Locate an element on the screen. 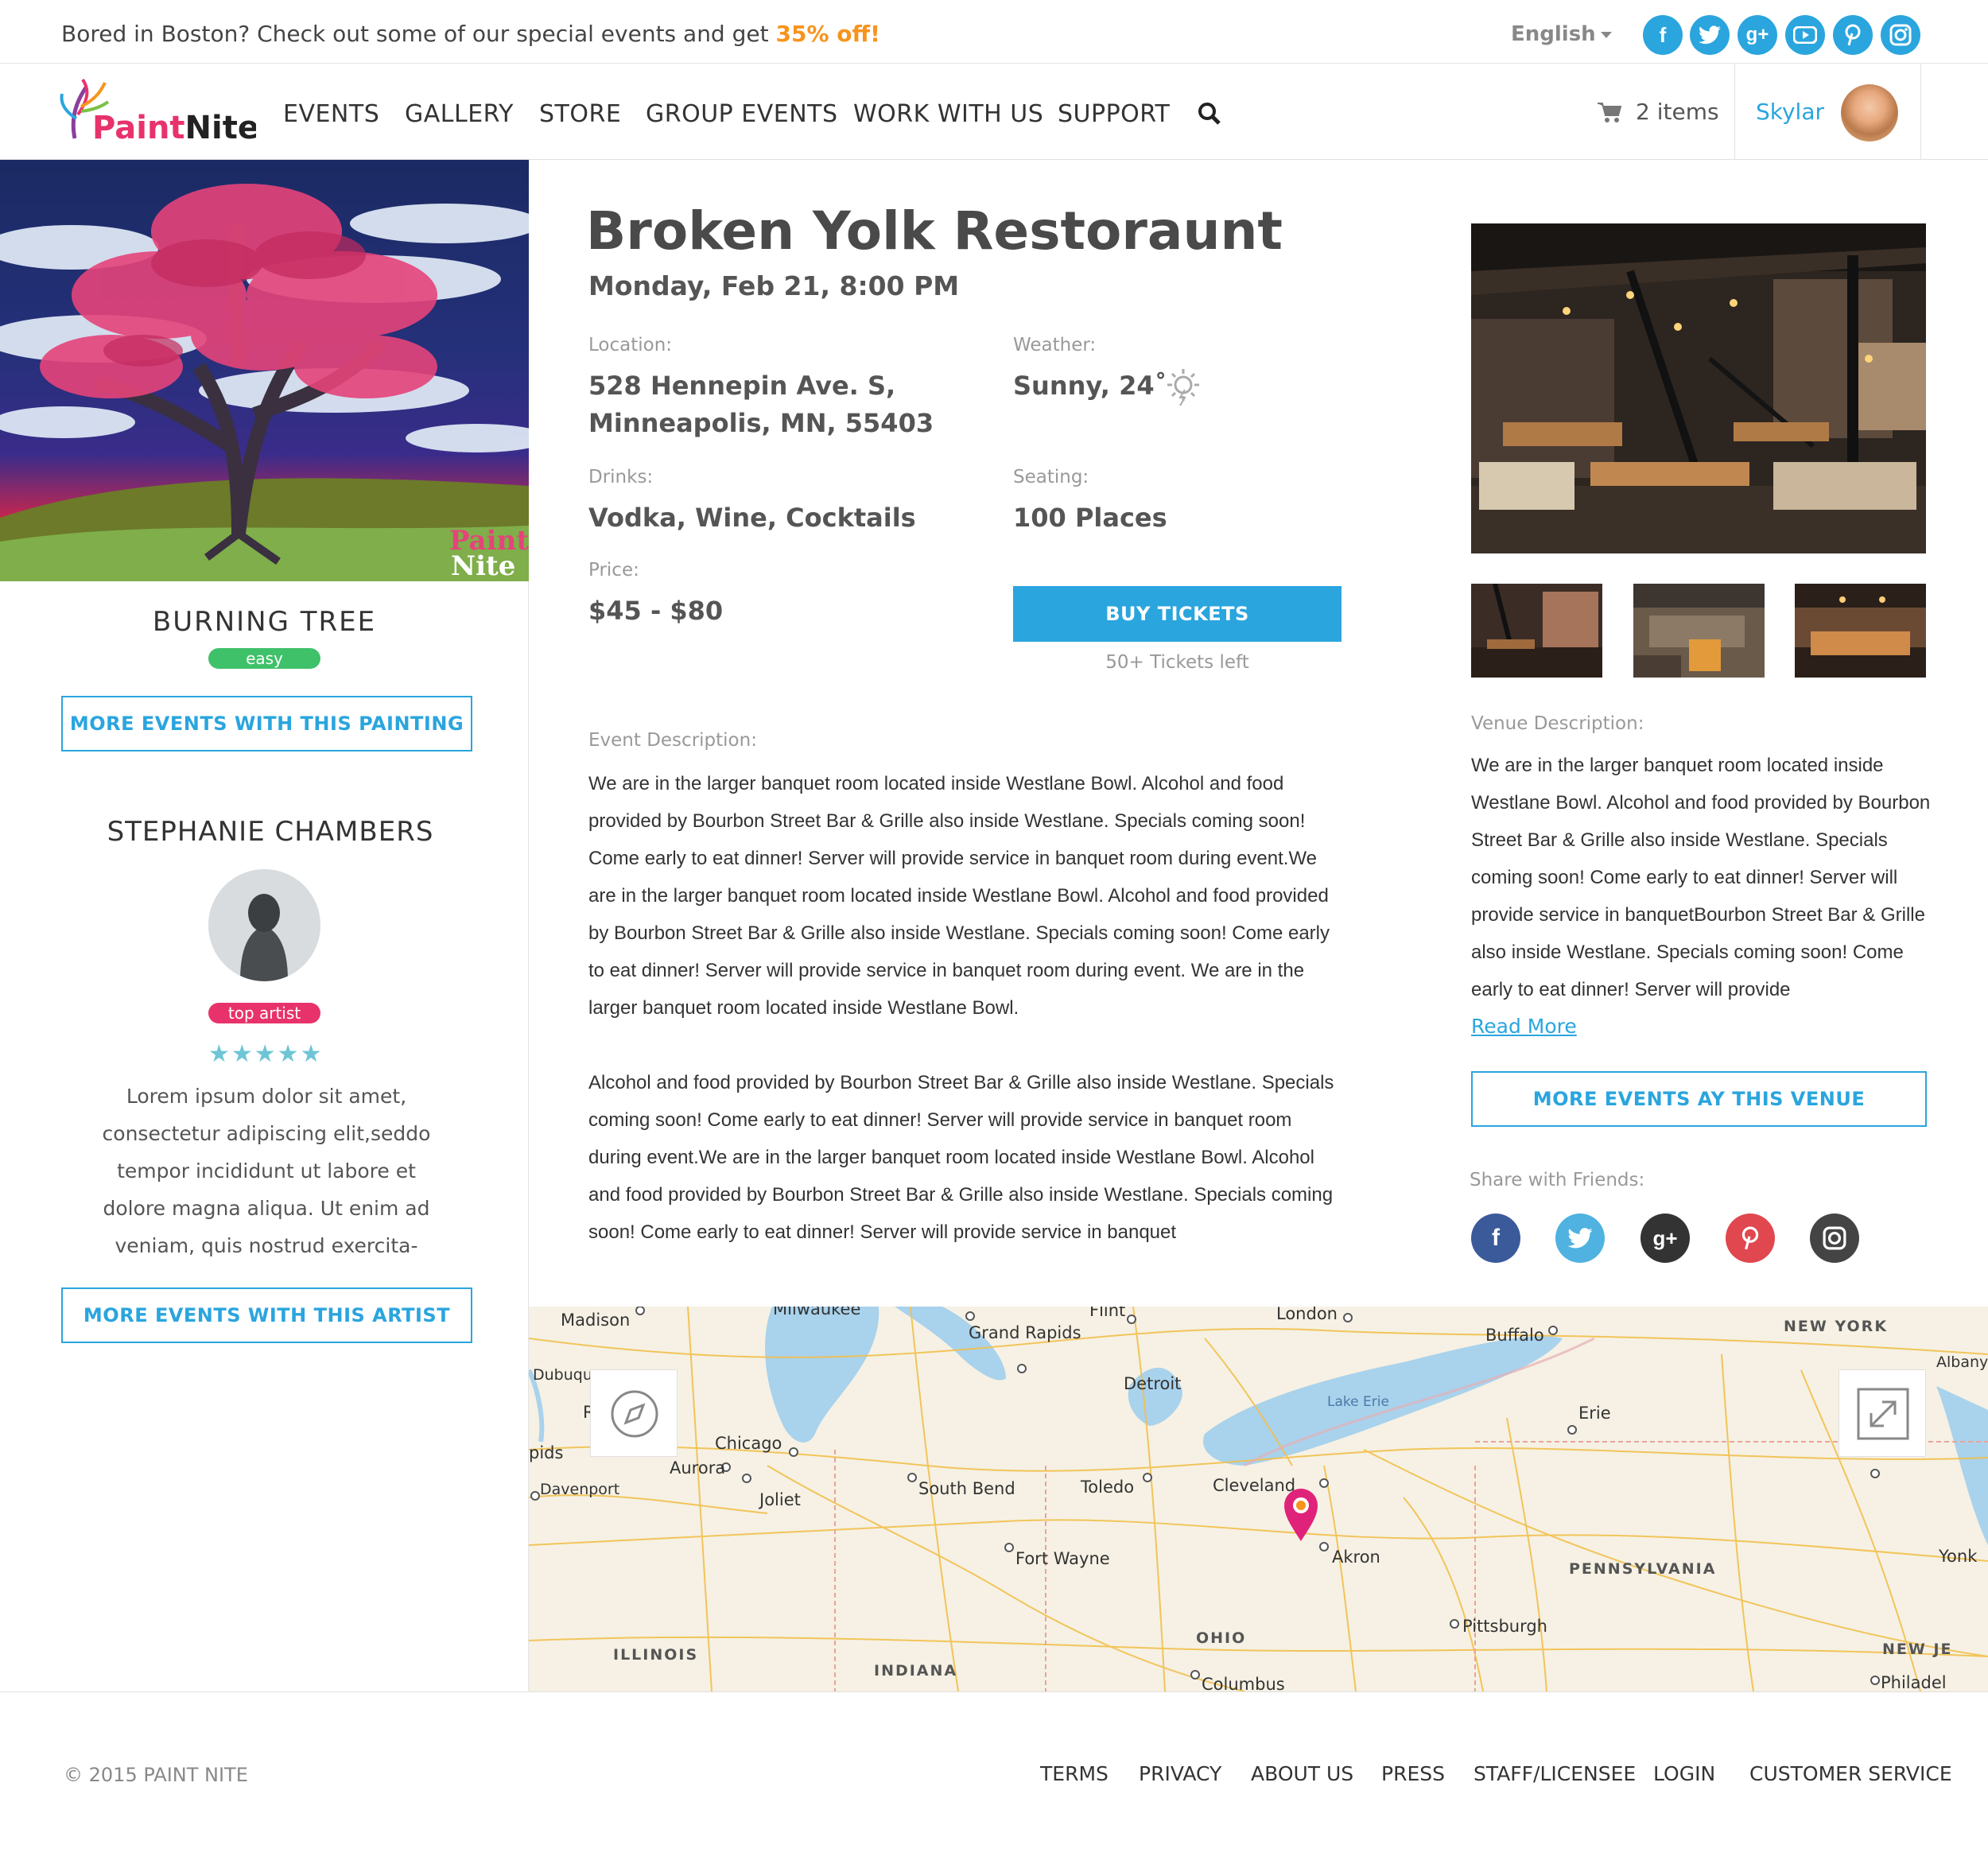 This screenshot has width=1988, height=1864. footer-link-terms: TERMS is located at coordinates (1074, 1773).